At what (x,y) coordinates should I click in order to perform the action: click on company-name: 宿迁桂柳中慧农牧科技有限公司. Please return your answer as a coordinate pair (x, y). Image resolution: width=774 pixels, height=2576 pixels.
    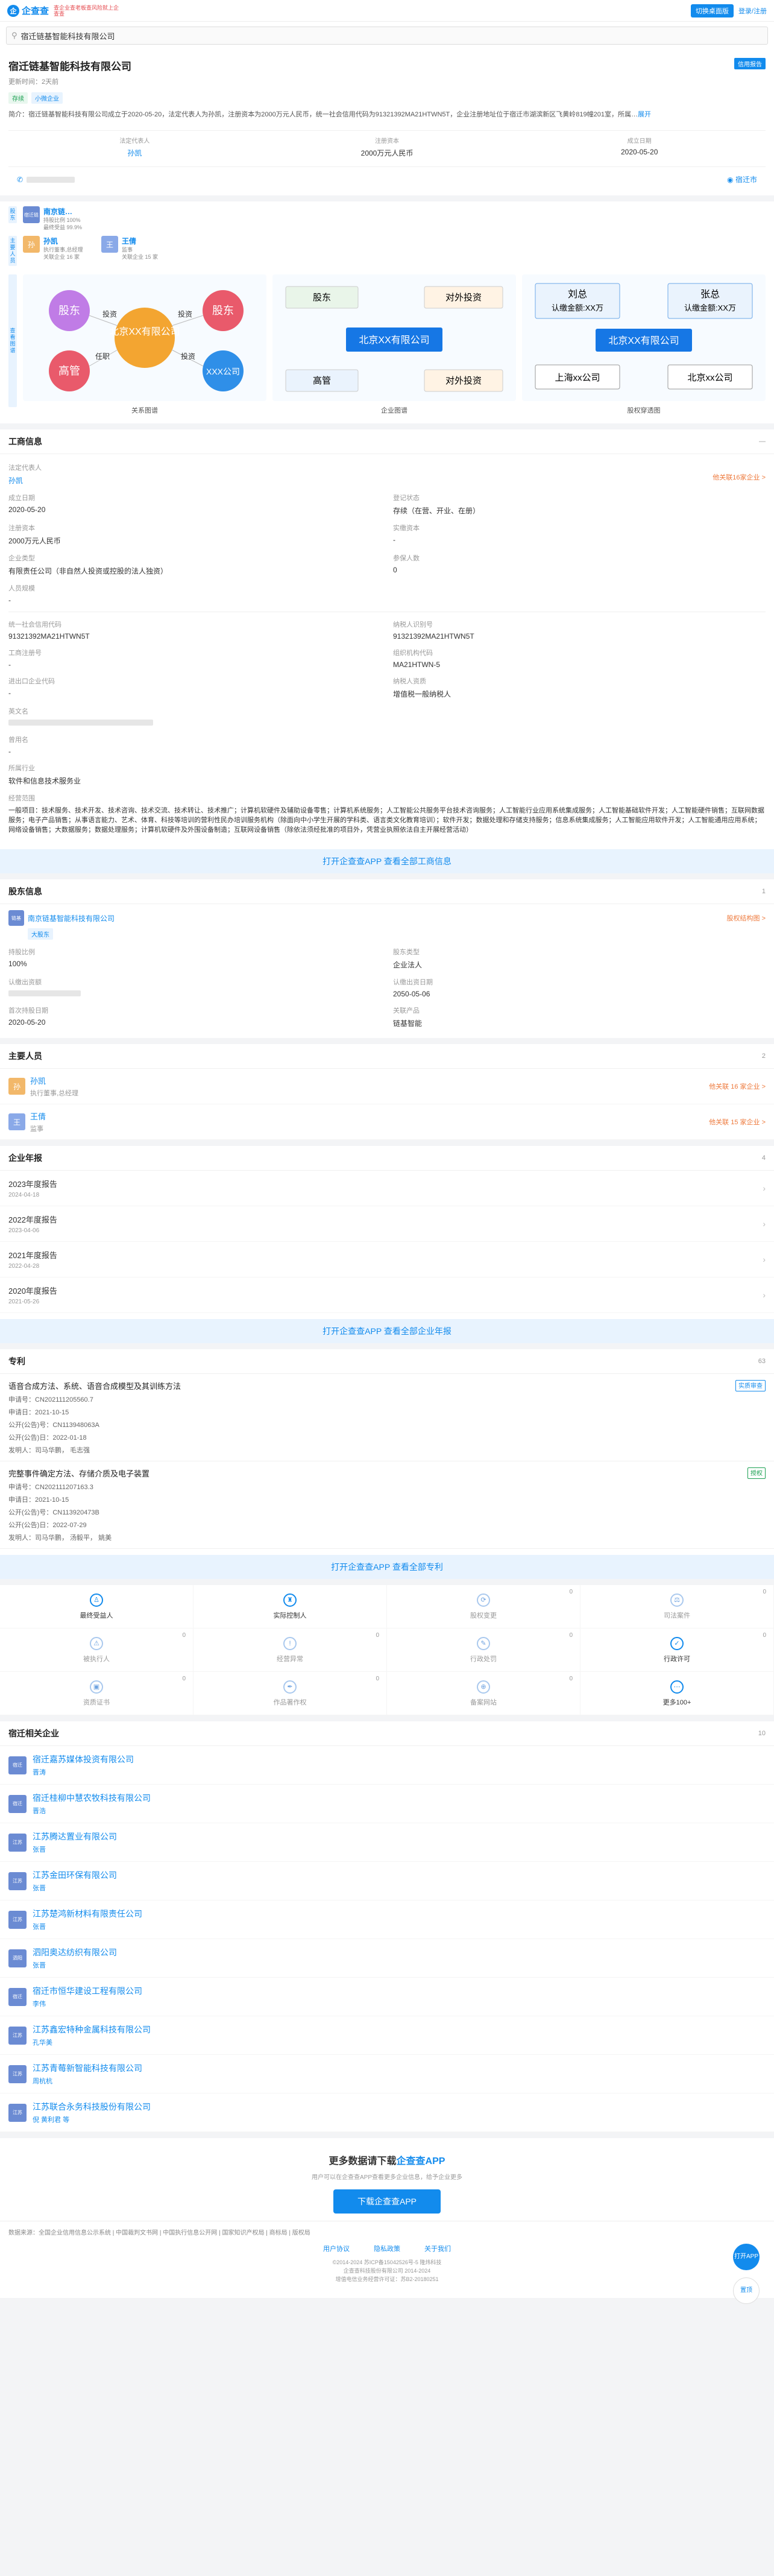
    Looking at the image, I should click on (92, 1798).